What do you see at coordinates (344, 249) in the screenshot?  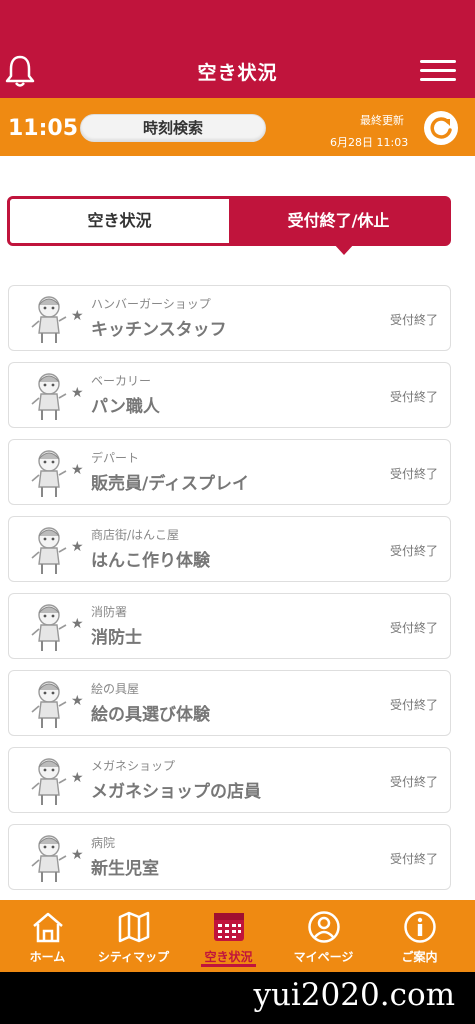 I see `active-tab-pointer` at bounding box center [344, 249].